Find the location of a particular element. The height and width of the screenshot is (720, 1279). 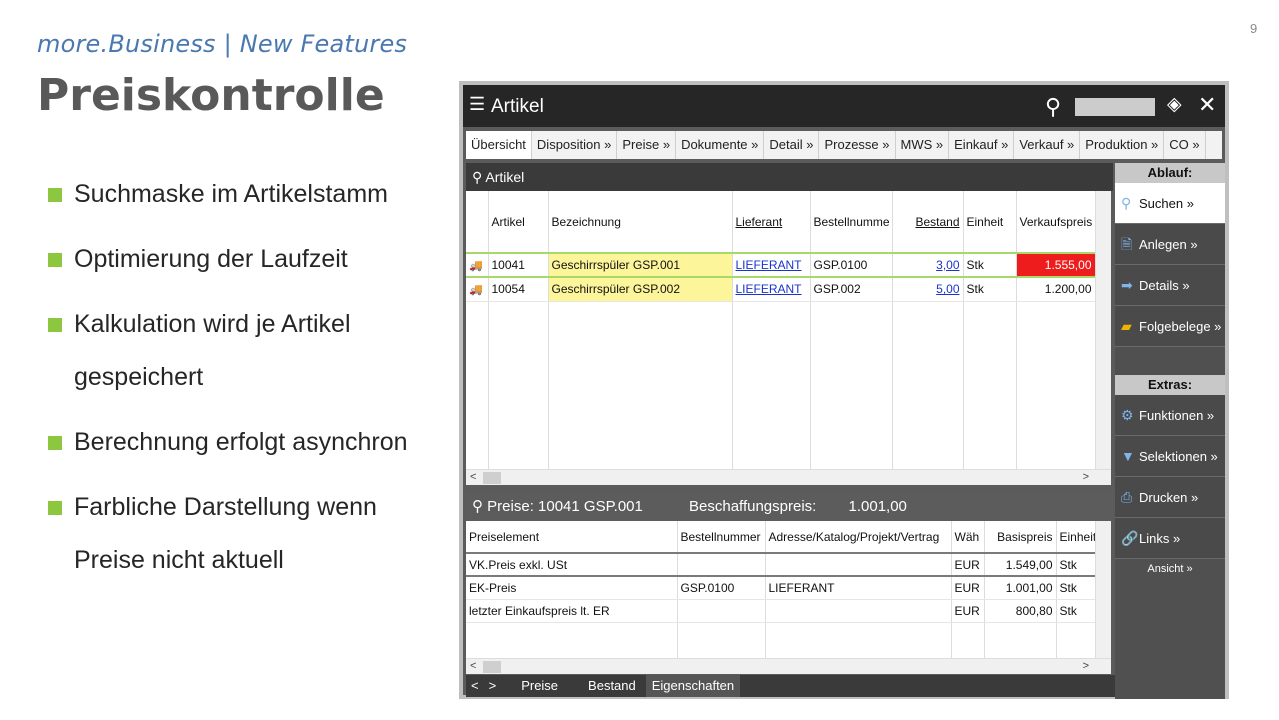

tab-verkauf: Verkauf » is located at coordinates (1047, 145).